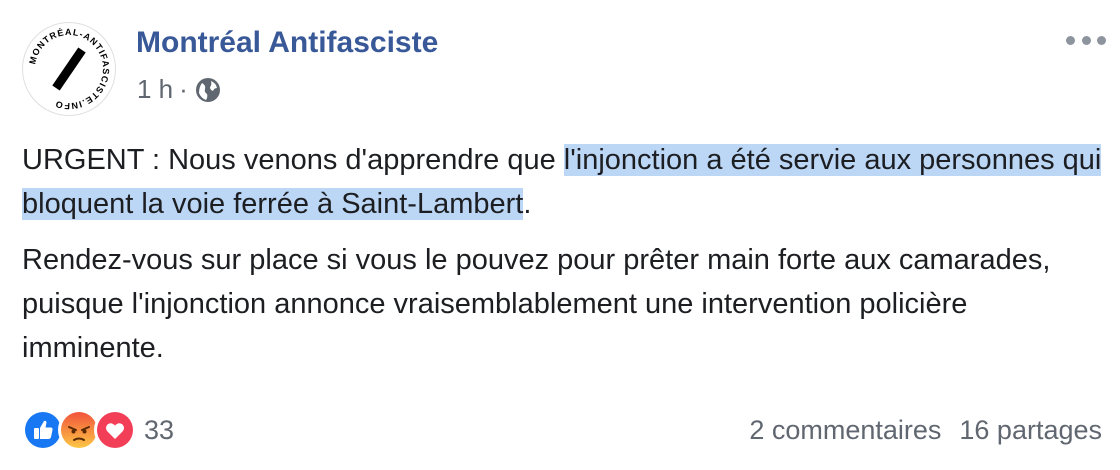 The height and width of the screenshot is (470, 1120). What do you see at coordinates (562, 430) in the screenshot?
I see `post-footer: 33 2 commentaires 16 partages` at bounding box center [562, 430].